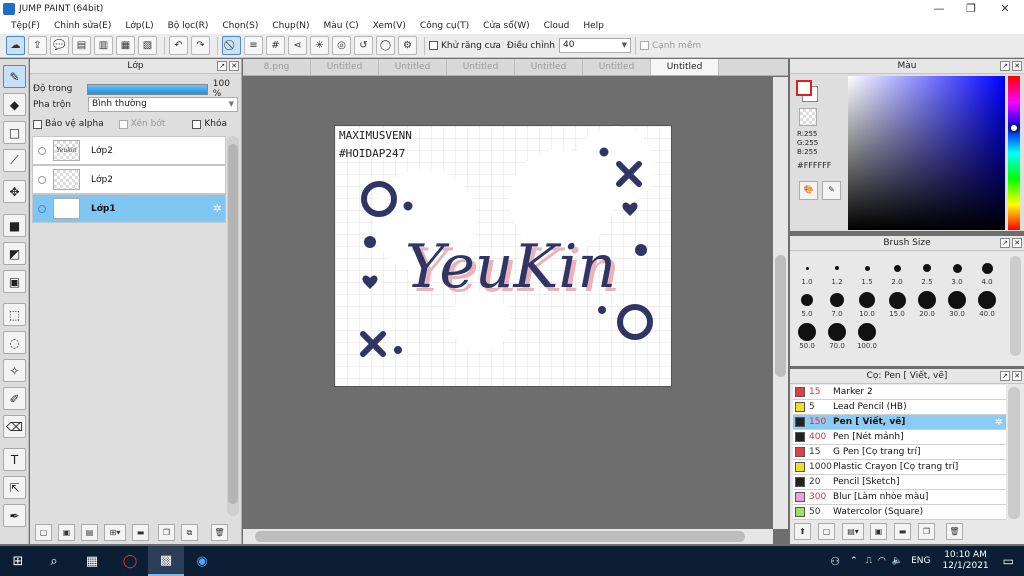  I want to click on magic-wand-tool-icon: ✧, so click(14, 370).